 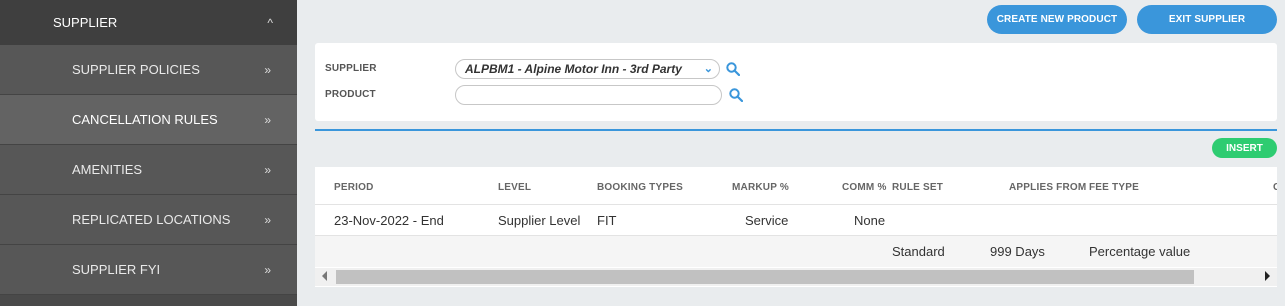 I want to click on sidebar-item-label: REPLICATED LOCATIONS, so click(x=151, y=219).